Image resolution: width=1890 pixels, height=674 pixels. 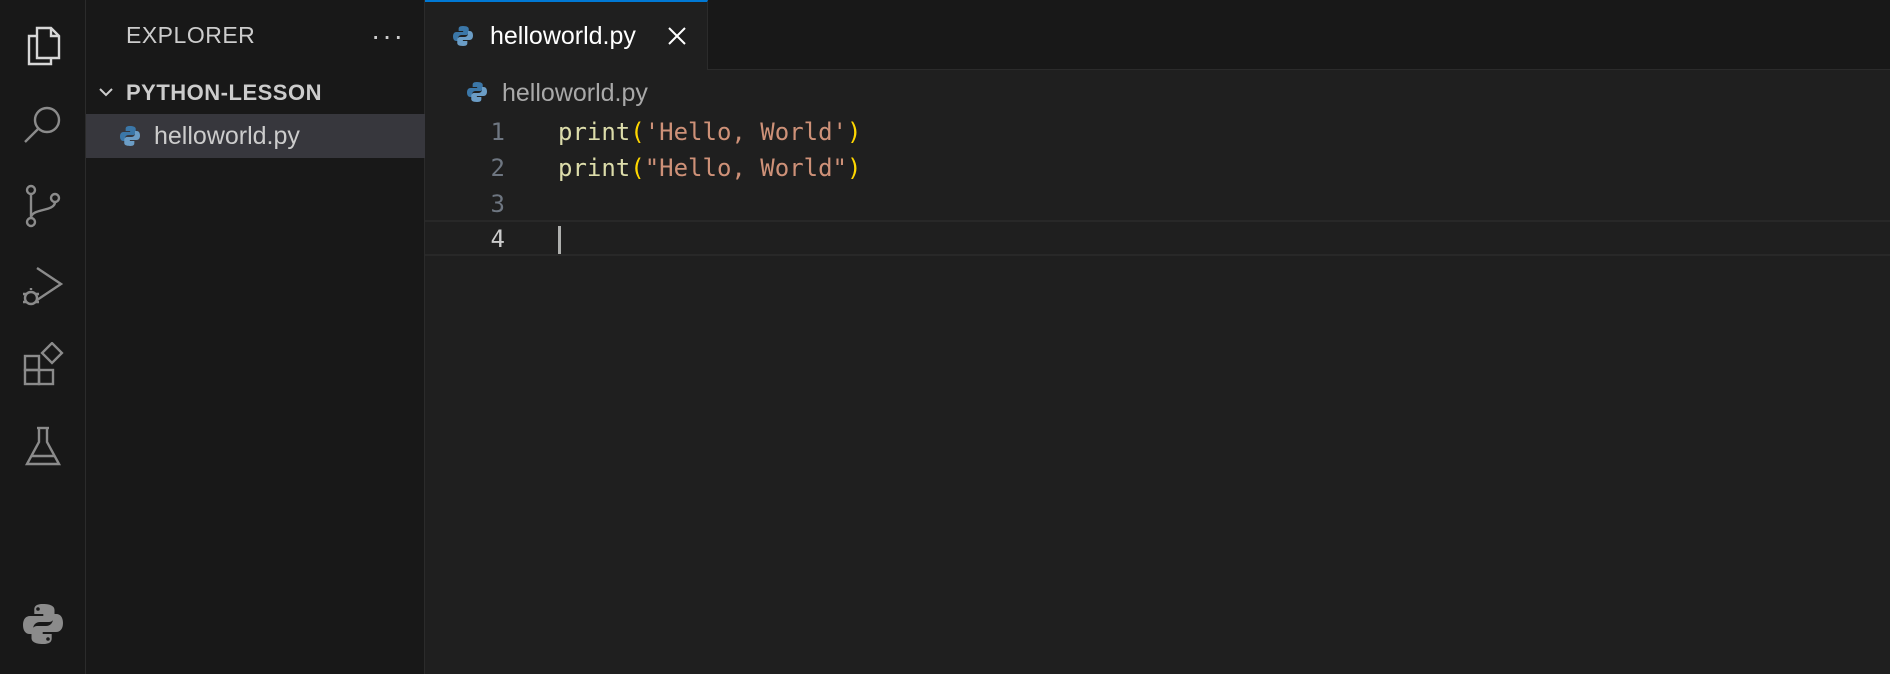 What do you see at coordinates (1157, 168) in the screenshot?
I see `code-line: 2 print("Hello, World")` at bounding box center [1157, 168].